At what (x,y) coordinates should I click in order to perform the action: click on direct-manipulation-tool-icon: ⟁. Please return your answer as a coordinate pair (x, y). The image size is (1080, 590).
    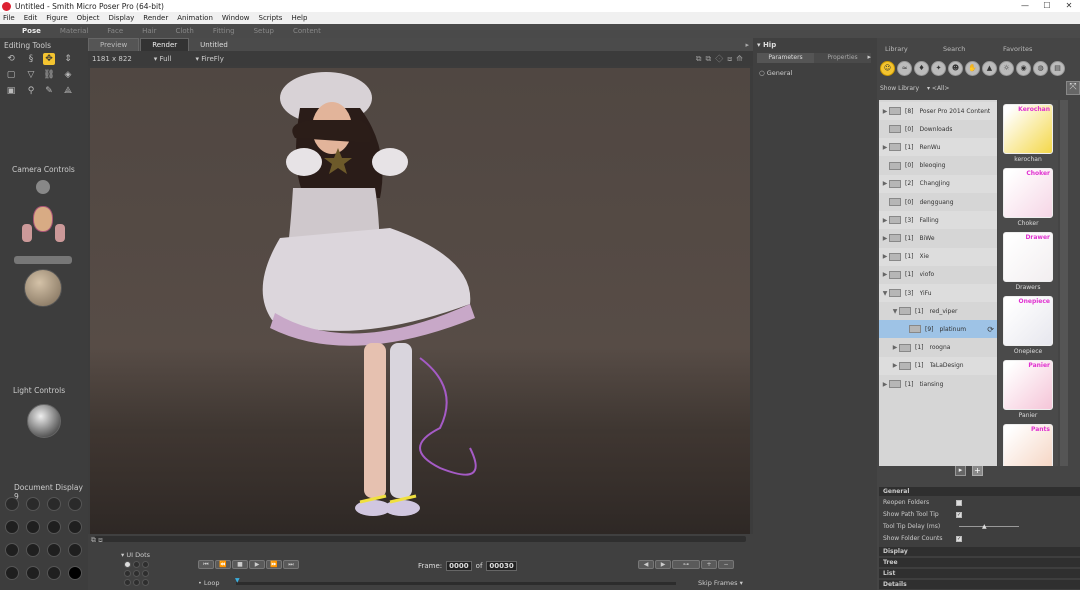
    Looking at the image, I should click on (68, 91).